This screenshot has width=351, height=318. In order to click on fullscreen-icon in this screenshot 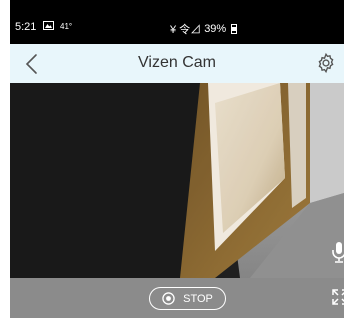, I will do `click(337, 297)`.